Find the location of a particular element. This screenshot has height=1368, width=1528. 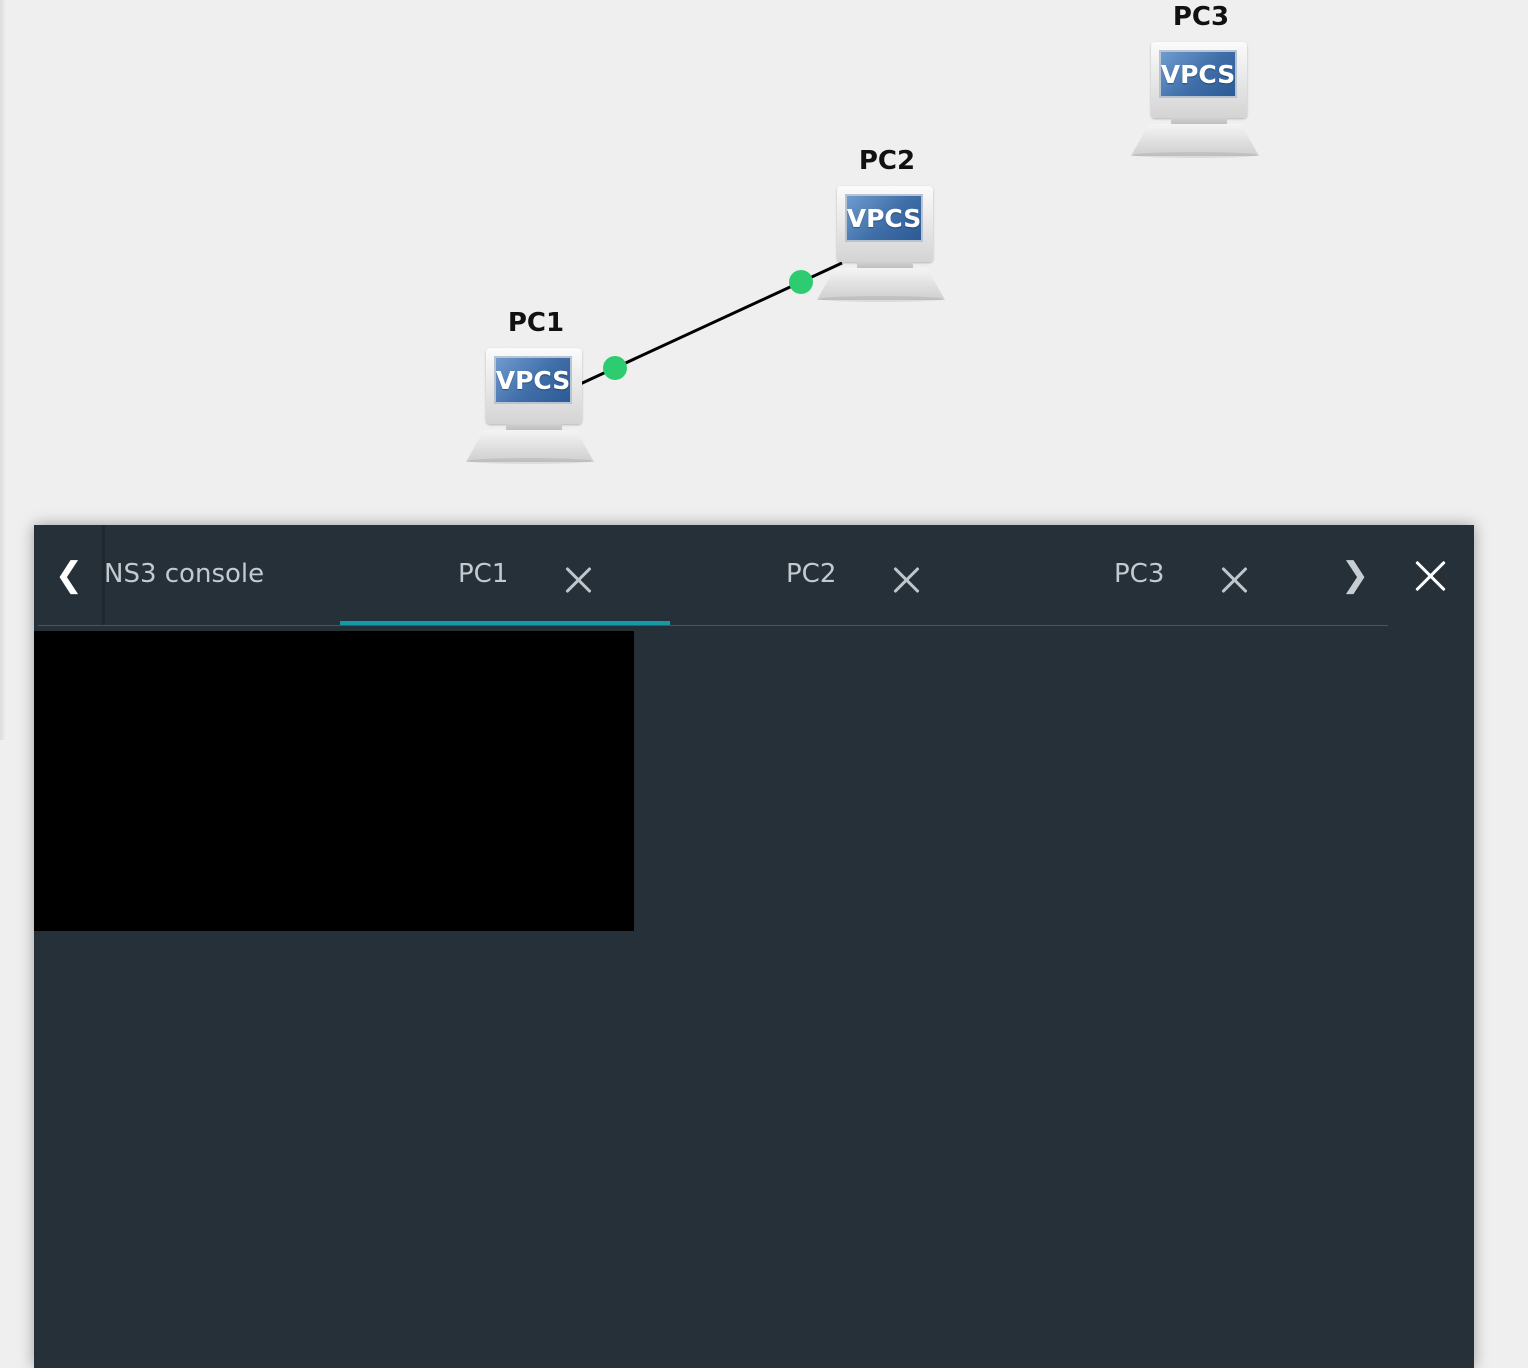

tab-label: PC2 is located at coordinates (811, 574).